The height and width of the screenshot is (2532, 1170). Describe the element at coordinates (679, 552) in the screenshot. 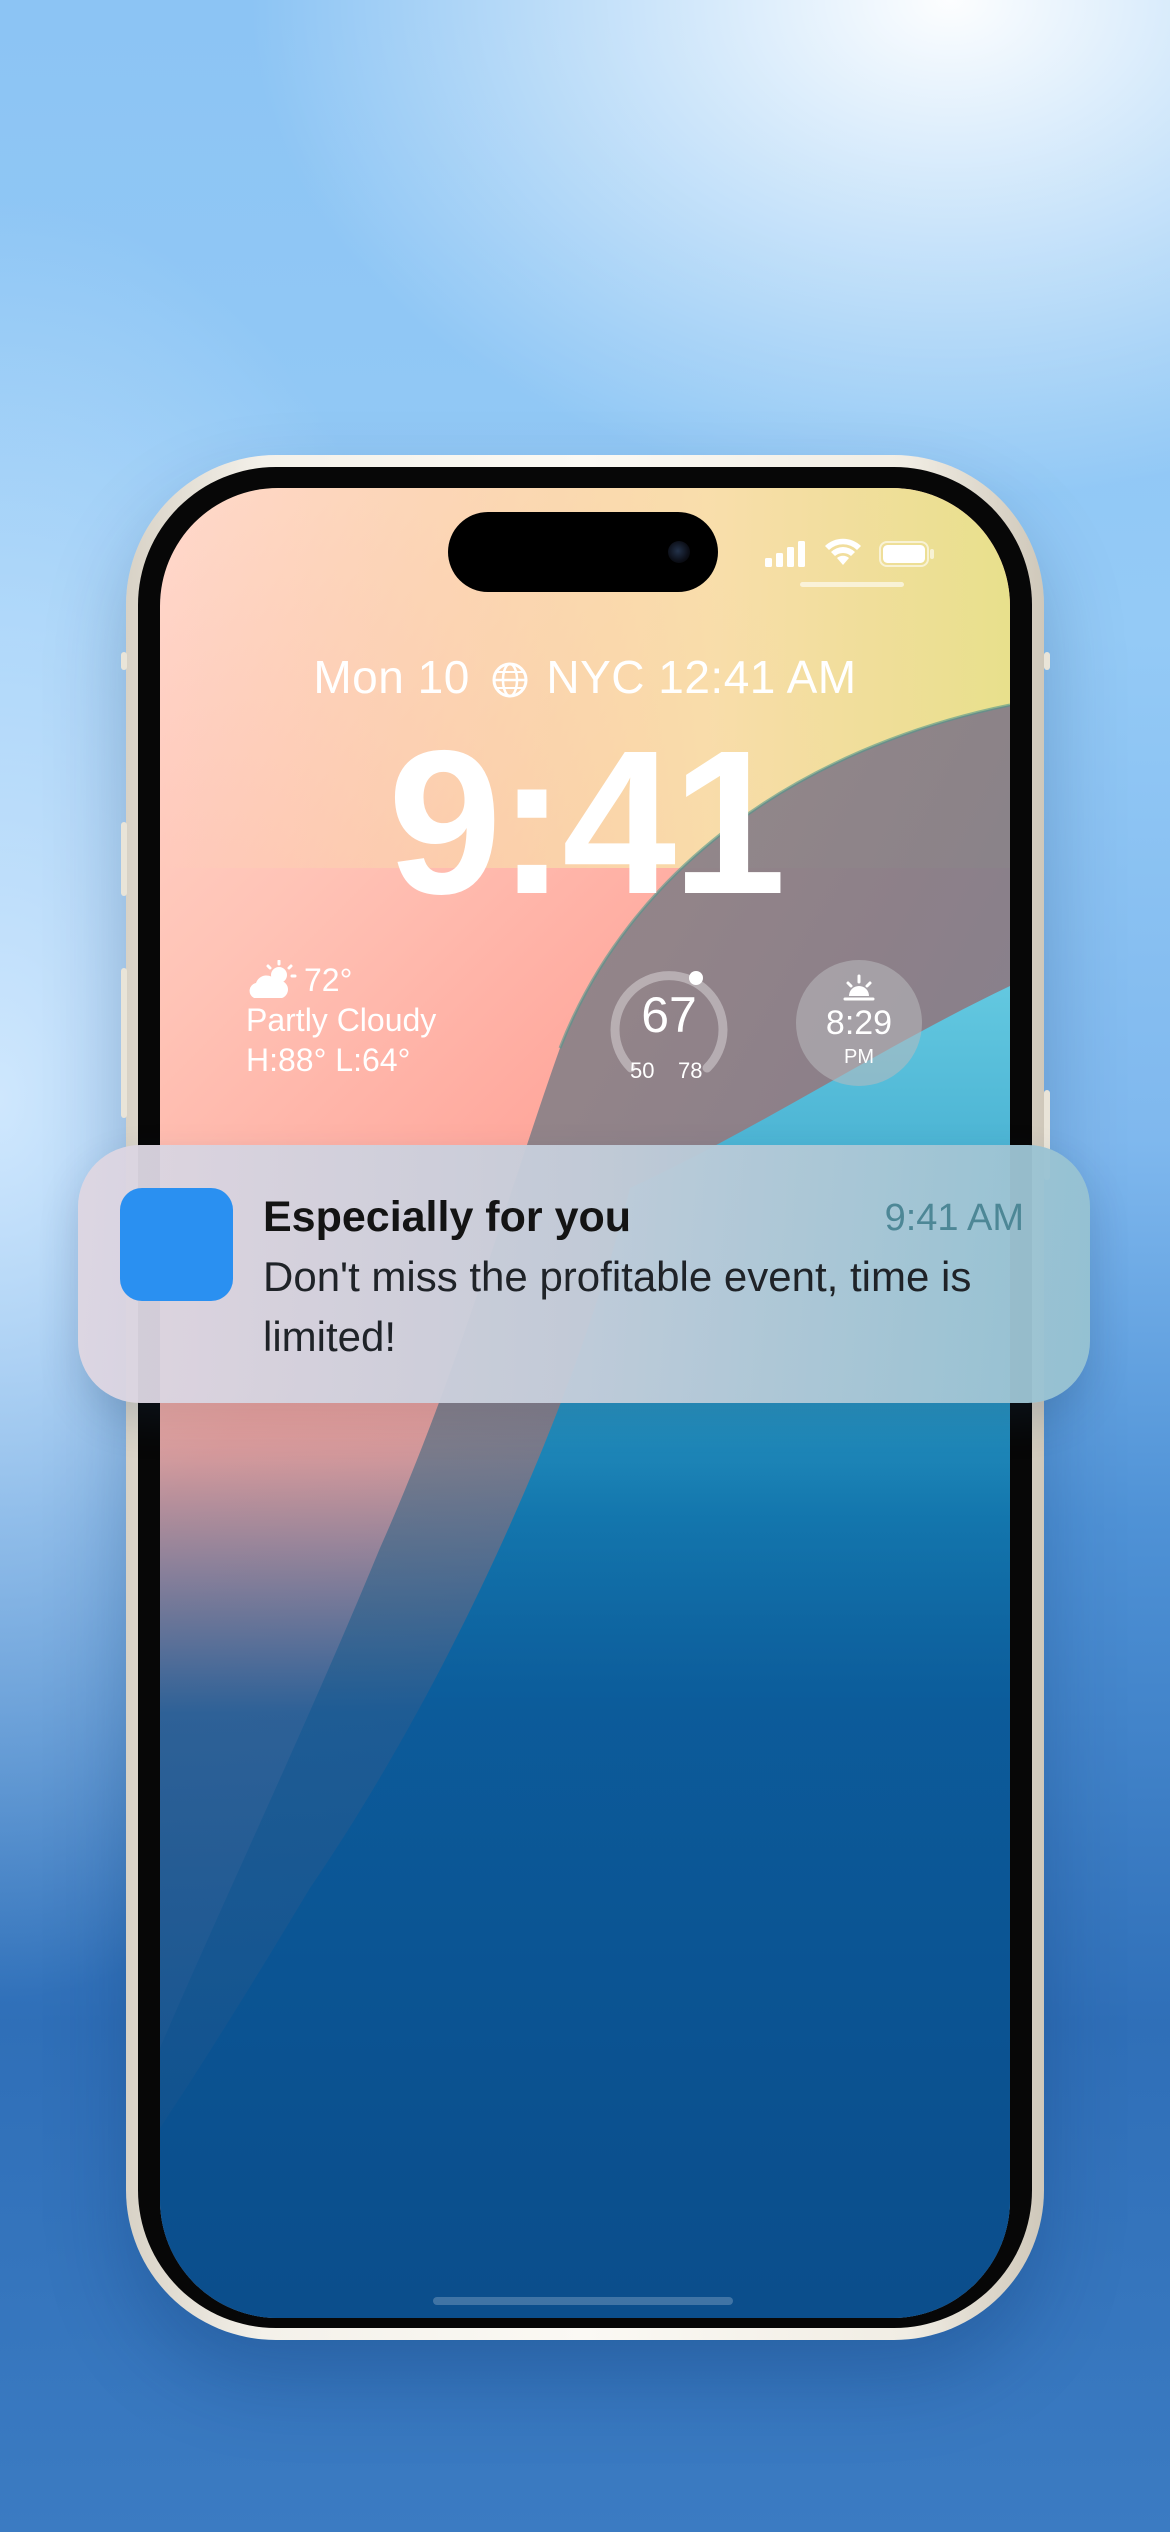

I see `camera-icon` at that location.